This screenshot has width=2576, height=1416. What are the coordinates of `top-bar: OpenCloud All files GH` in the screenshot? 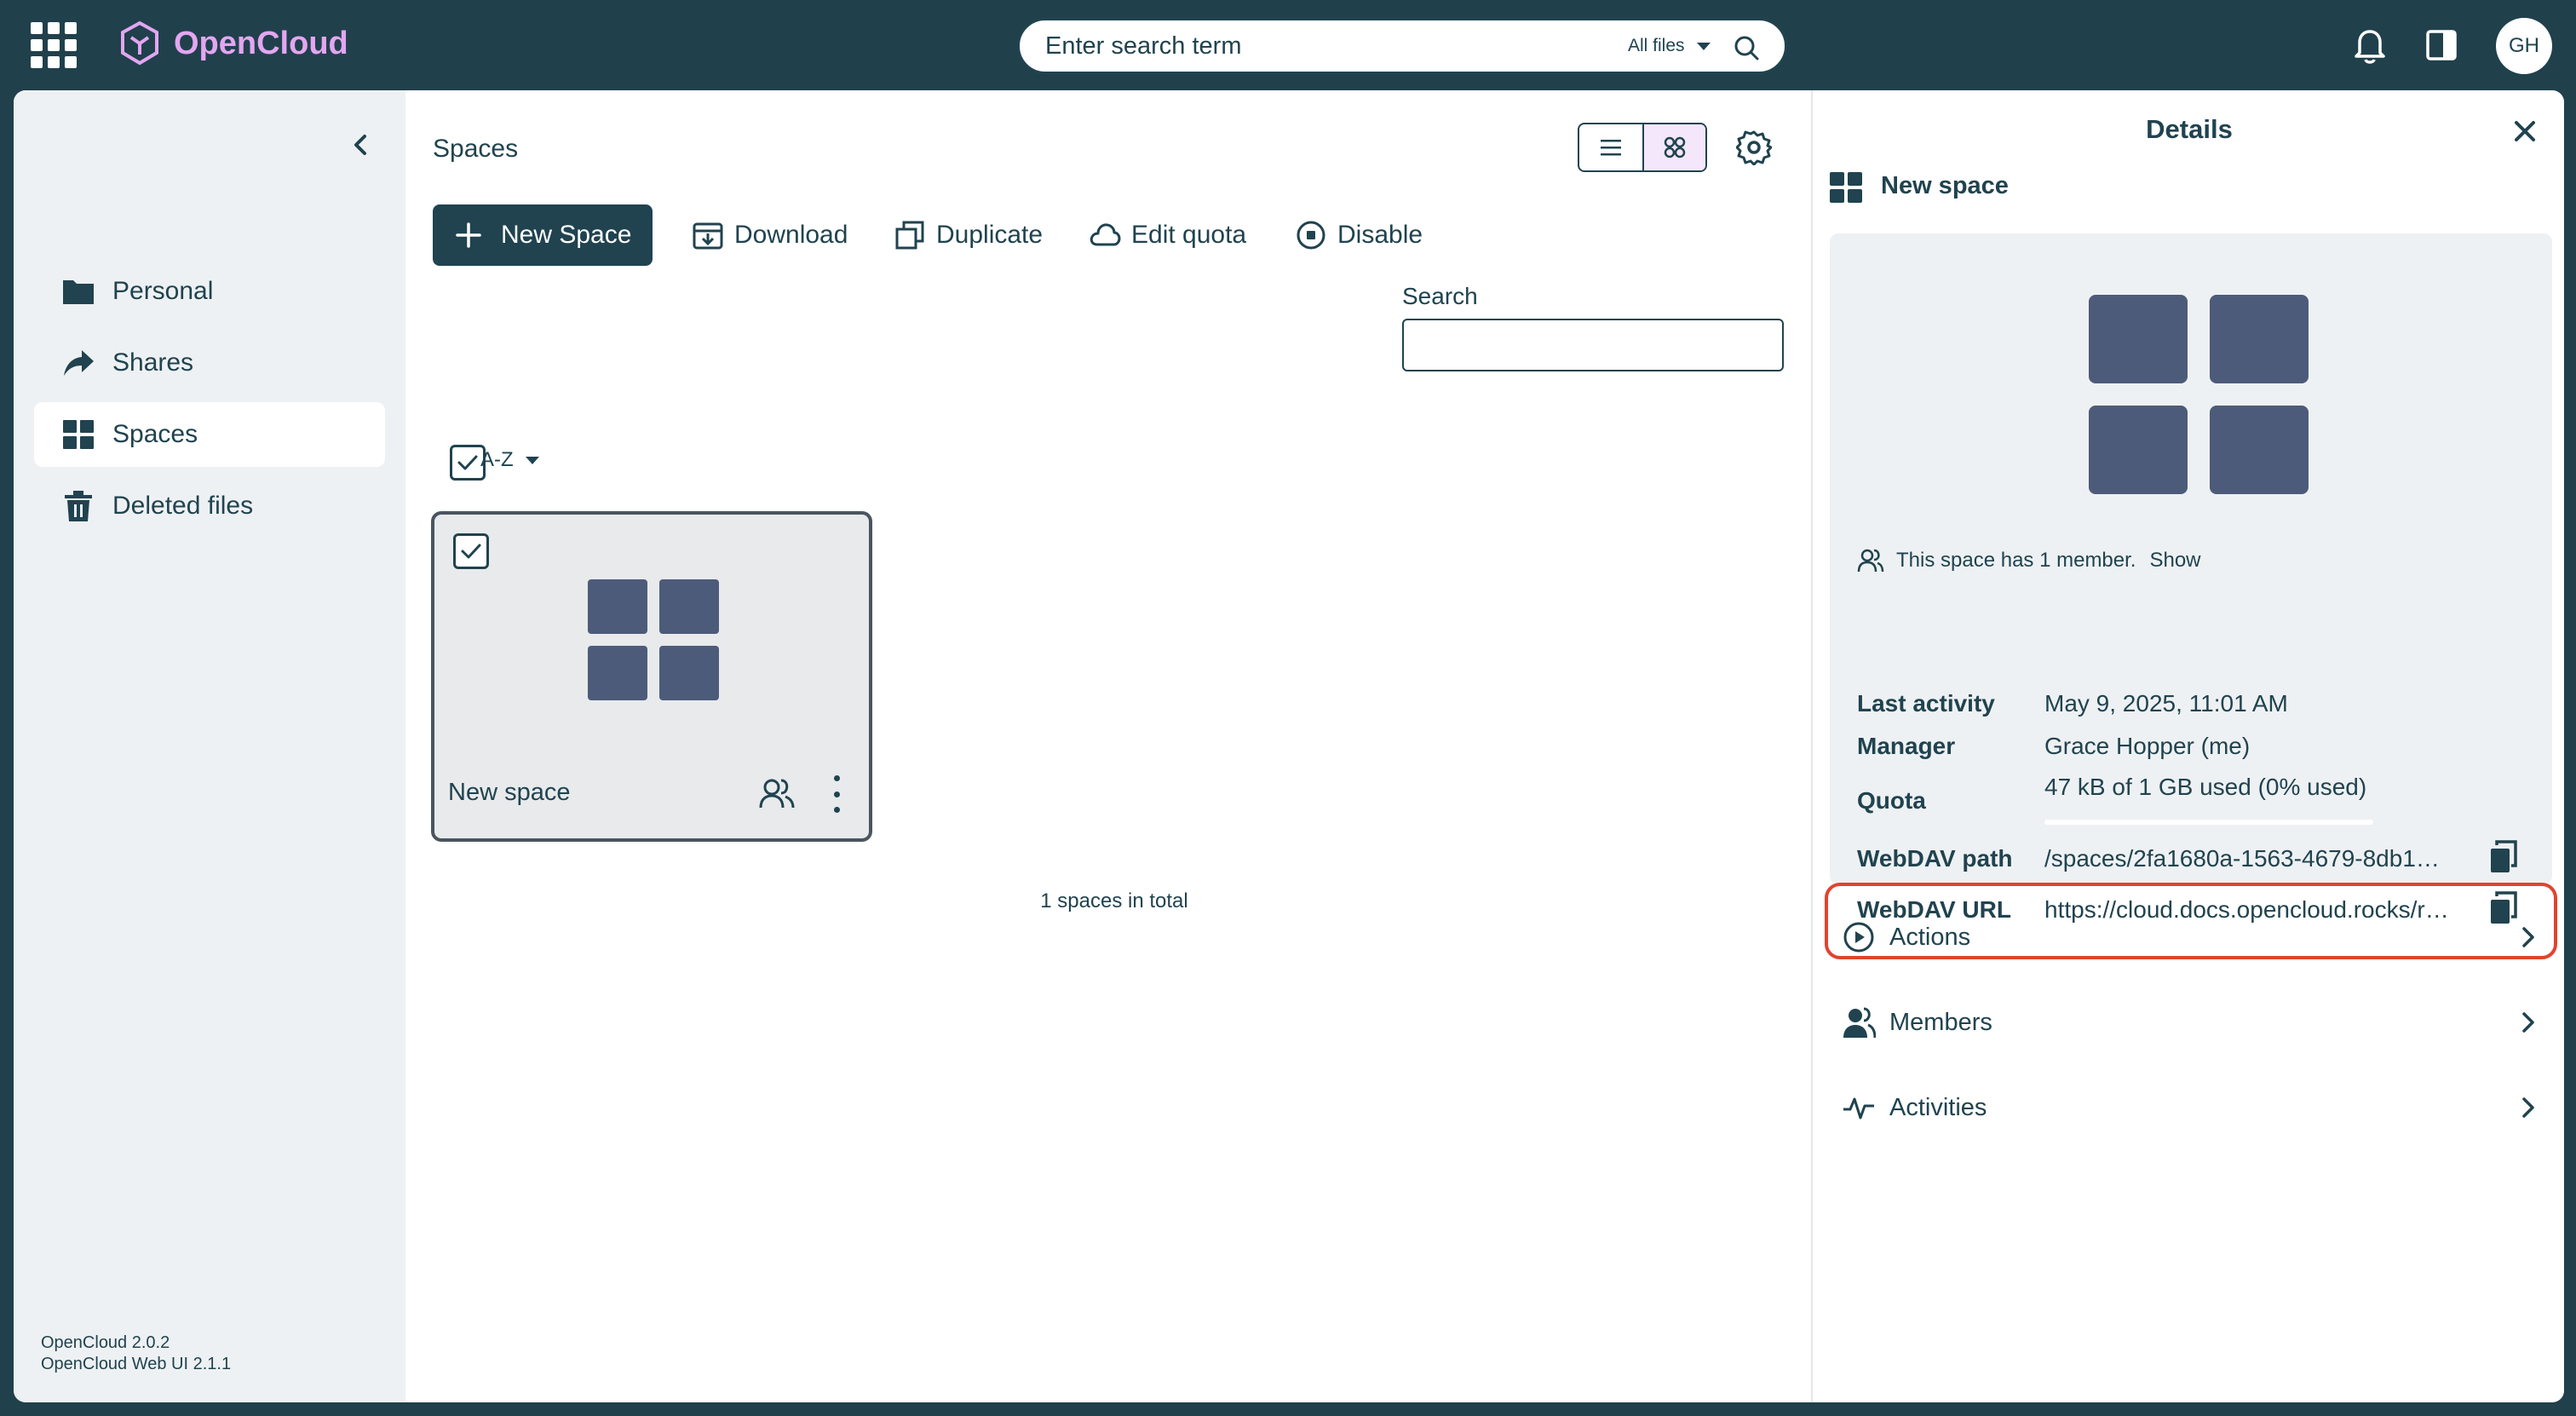 It's located at (1288, 45).